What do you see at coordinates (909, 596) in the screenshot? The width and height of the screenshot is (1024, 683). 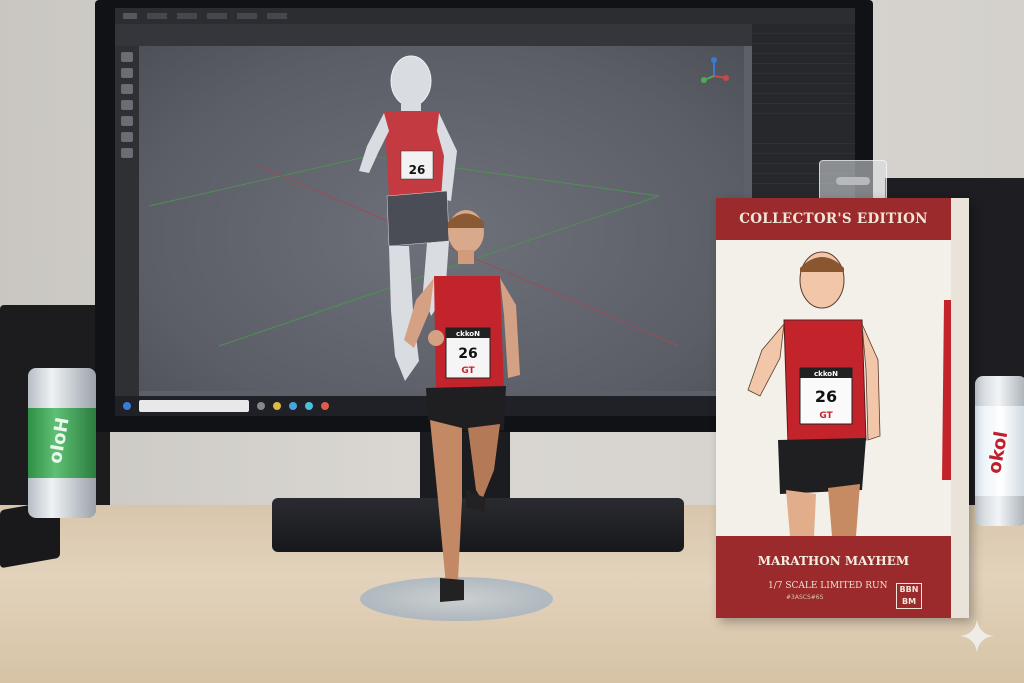 I see `box-brand-logo: BBN BM` at bounding box center [909, 596].